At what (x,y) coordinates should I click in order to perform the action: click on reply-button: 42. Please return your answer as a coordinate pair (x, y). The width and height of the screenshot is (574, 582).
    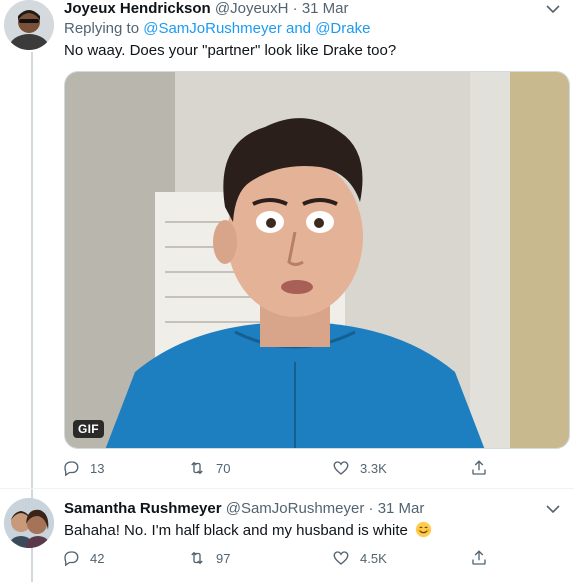
    Looking at the image, I should click on (83, 558).